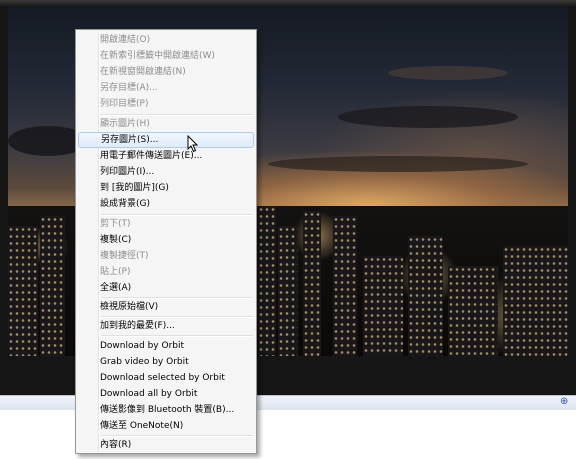  Describe the element at coordinates (166, 188) in the screenshot. I see `menu-item-go-to-my-pictures: 到 [我的圖片](G)` at that location.